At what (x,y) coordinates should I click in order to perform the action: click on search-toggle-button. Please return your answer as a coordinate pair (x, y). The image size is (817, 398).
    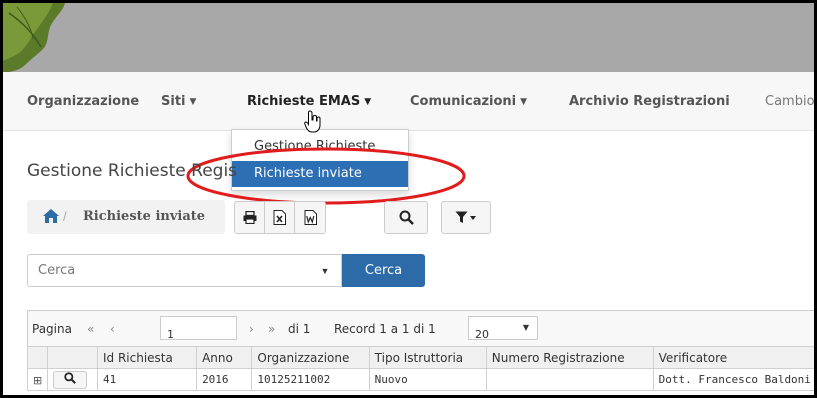
    Looking at the image, I should click on (406, 217).